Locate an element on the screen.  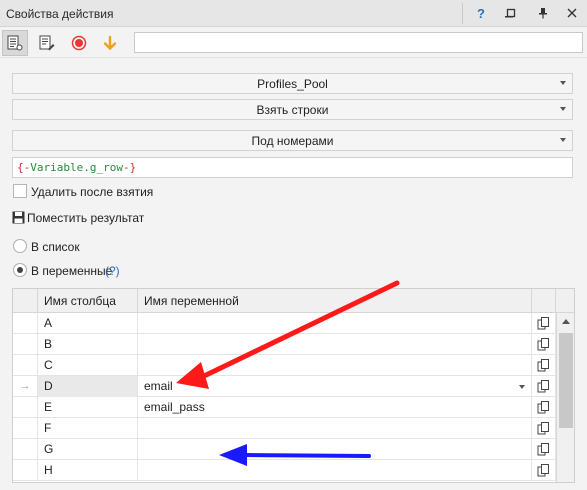
close-icon is located at coordinates (572, 13).